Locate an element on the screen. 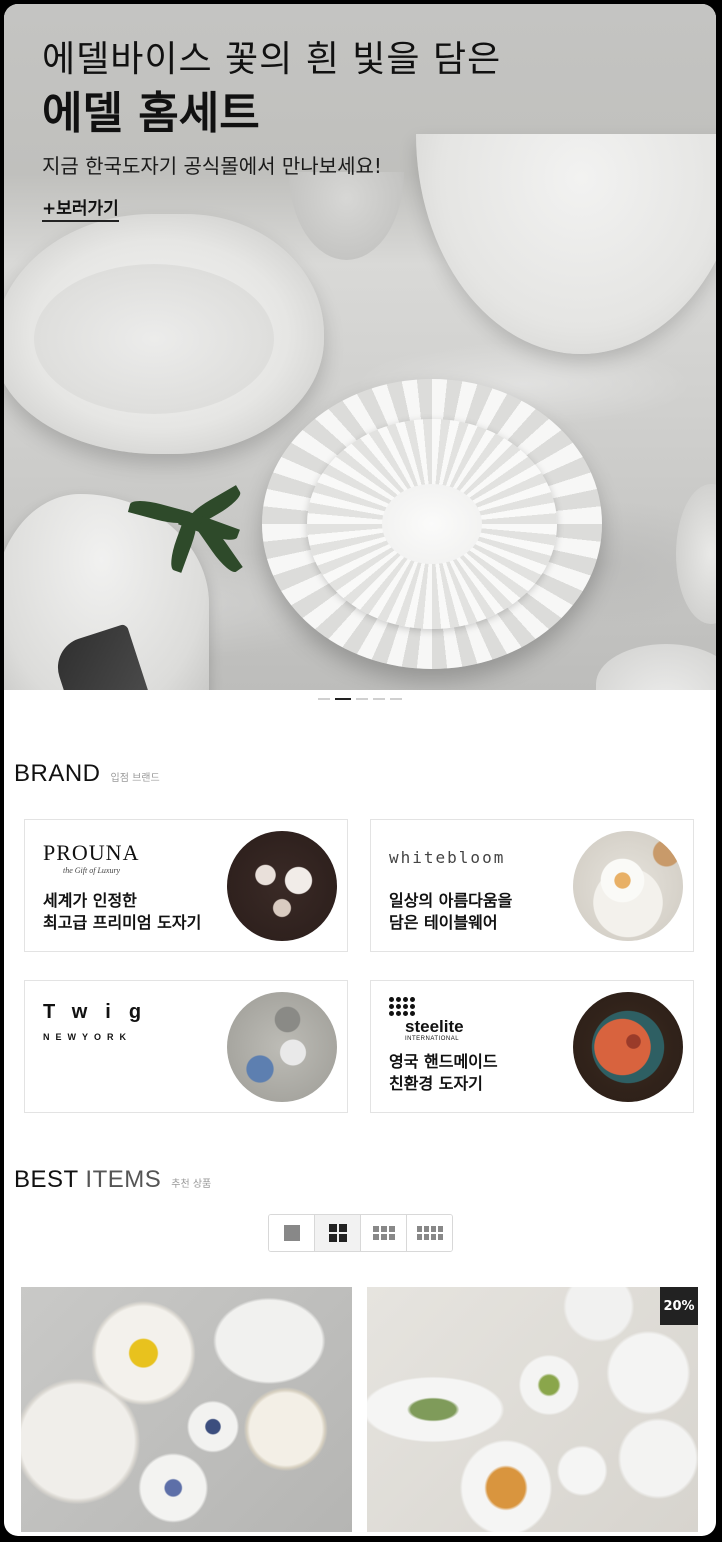 Image resolution: width=722 pixels, height=1542 pixels. hero-headline-1: 에델바이스 꽃의 흰 빛을 담은 is located at coordinates (272, 59).